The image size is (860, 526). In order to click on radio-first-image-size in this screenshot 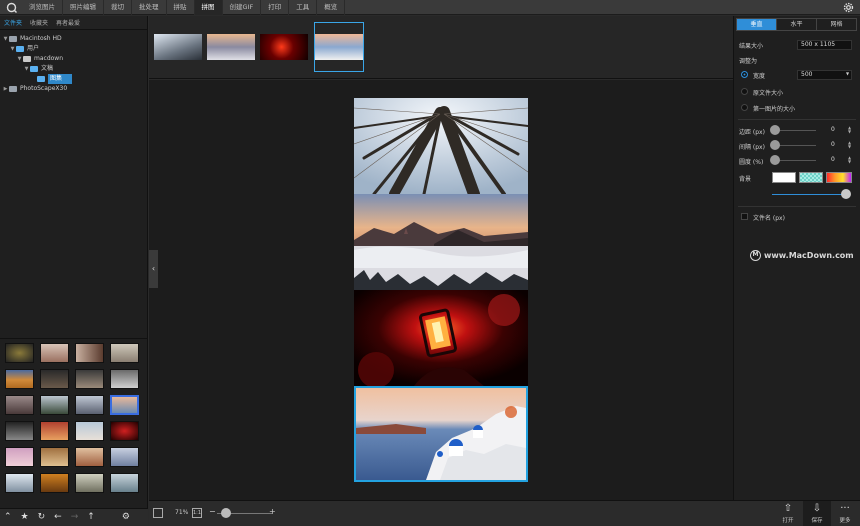, I will do `click(744, 107)`.